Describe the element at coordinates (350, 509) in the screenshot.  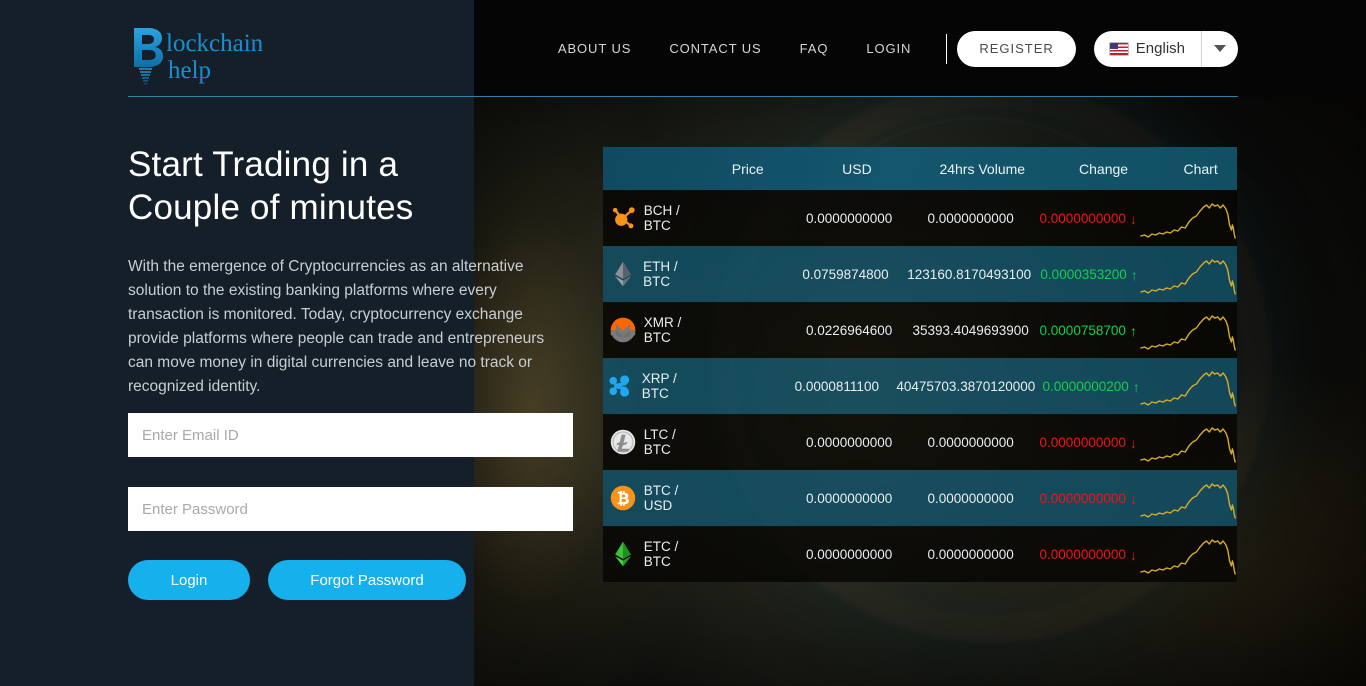
I see `password-field` at that location.